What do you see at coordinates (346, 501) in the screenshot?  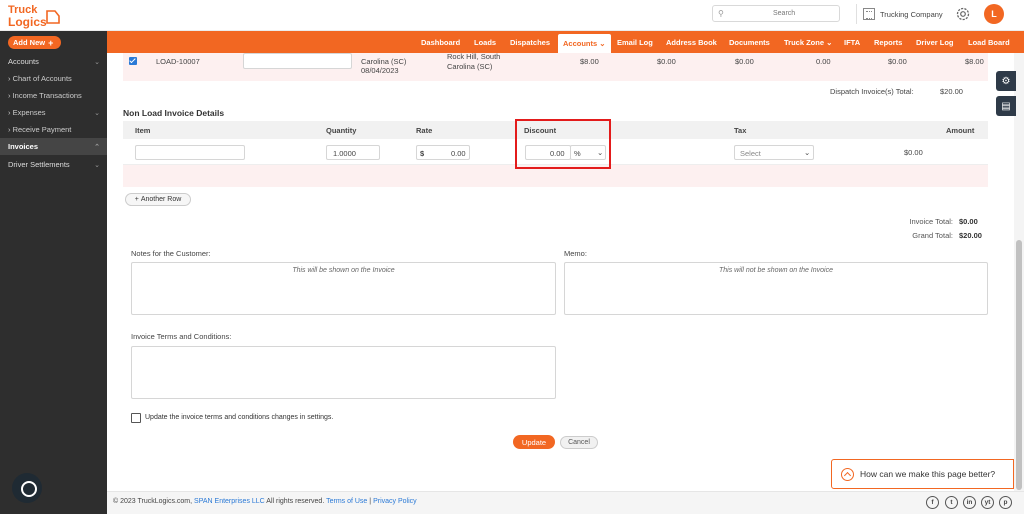 I see `terms-of-use-link: Terms of Use` at bounding box center [346, 501].